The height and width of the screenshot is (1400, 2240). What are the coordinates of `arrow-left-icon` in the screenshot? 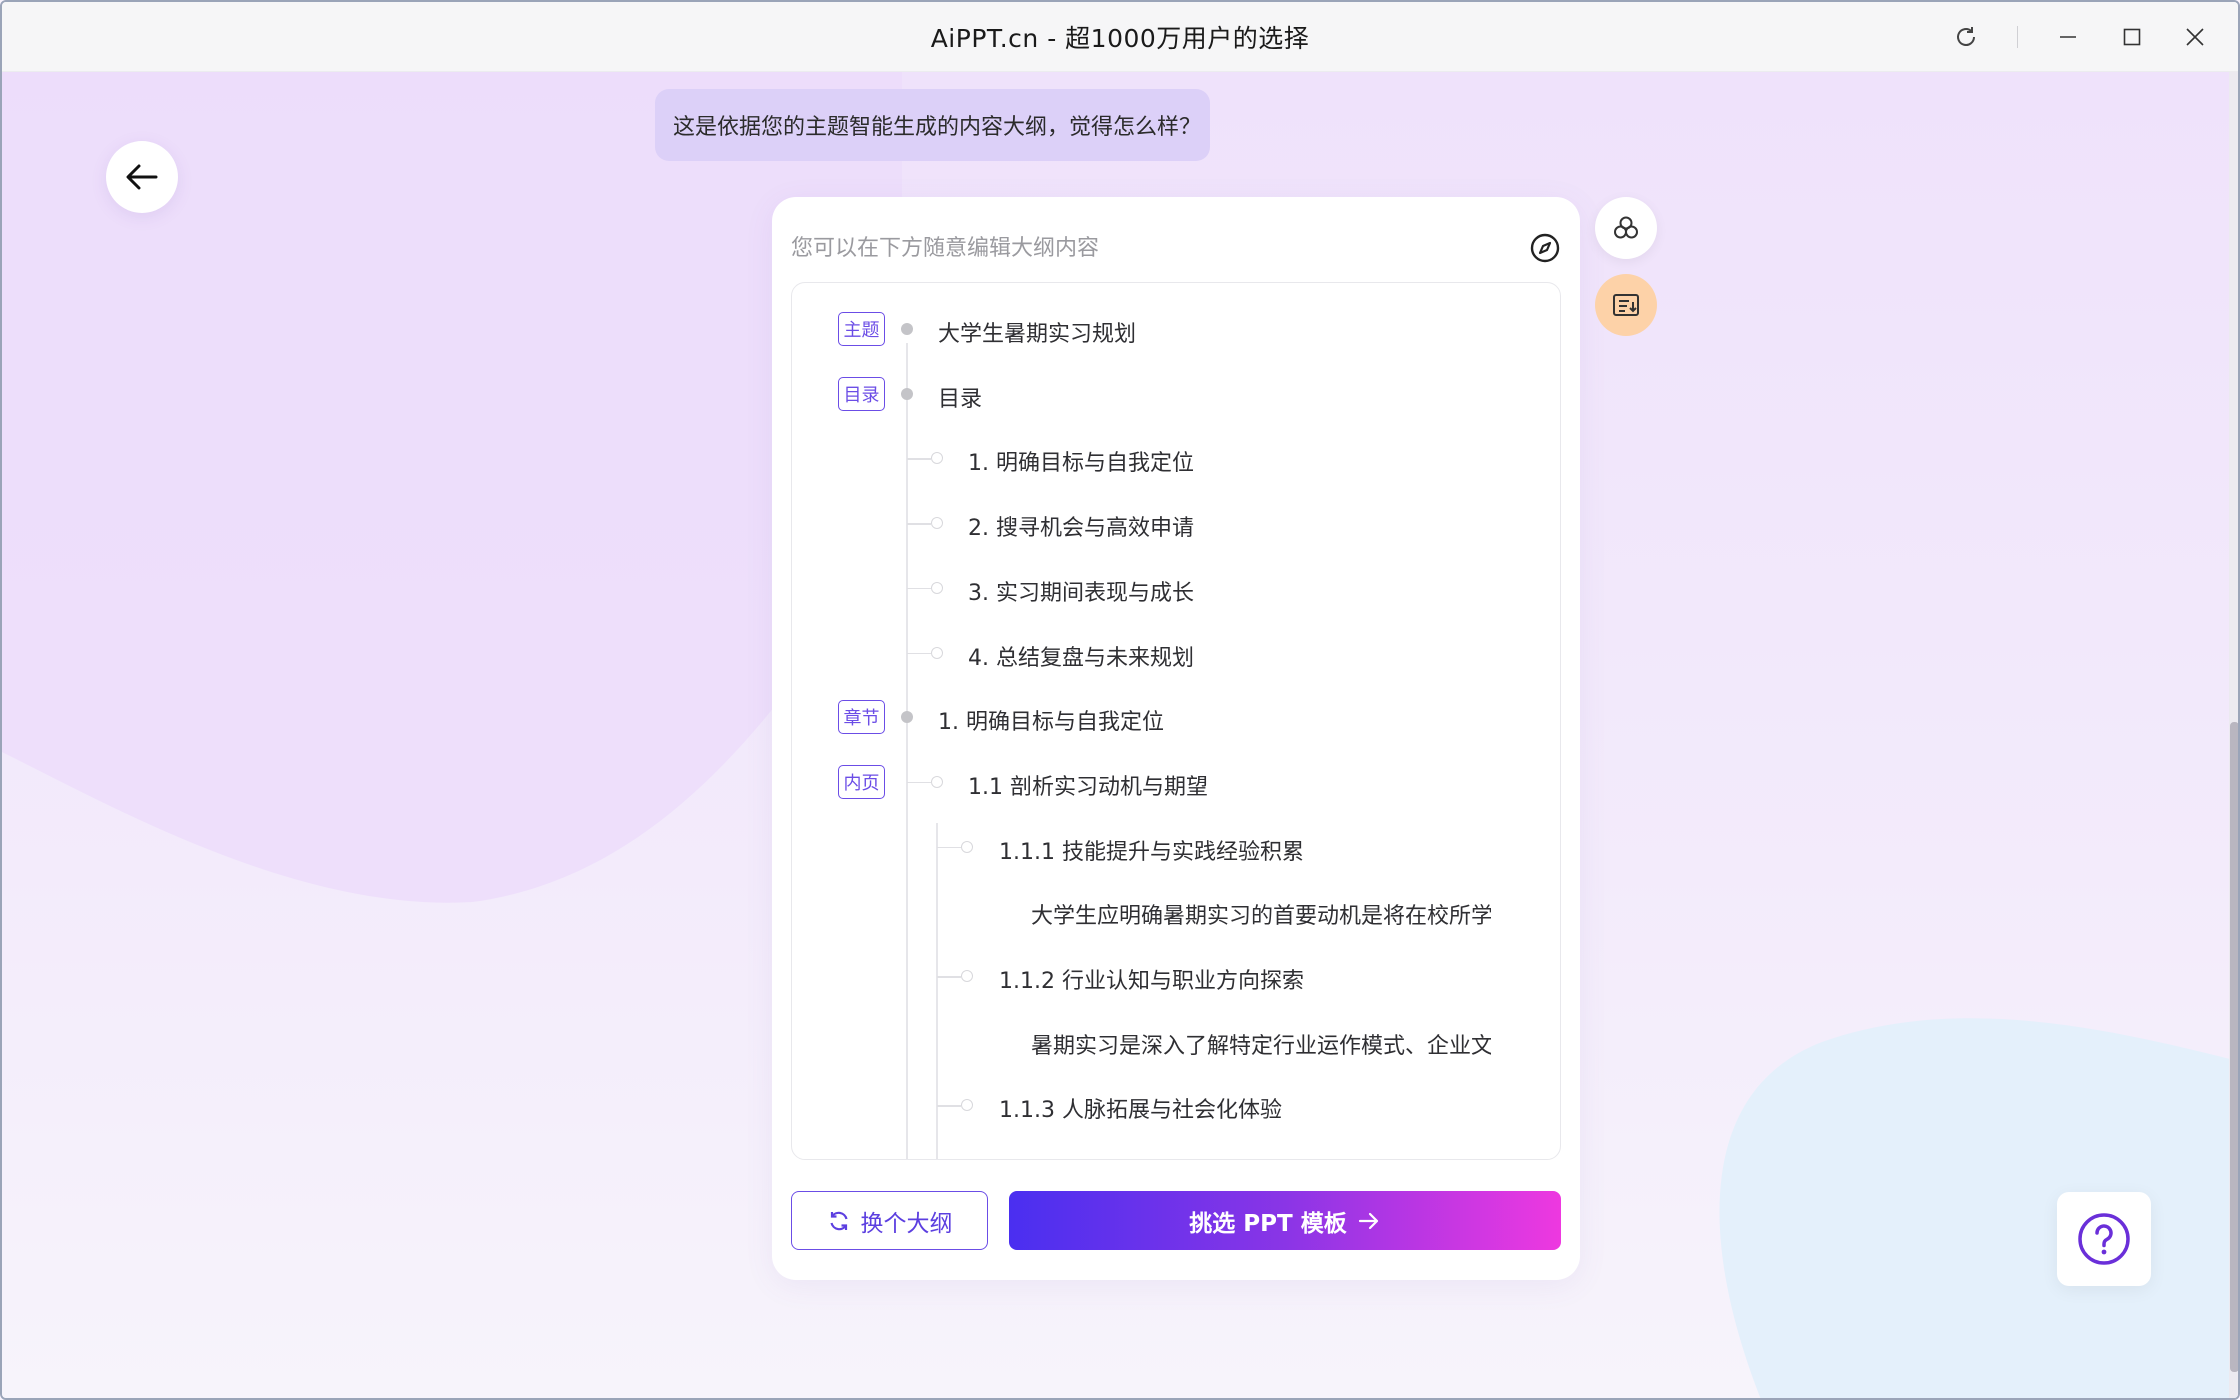 It's located at (142, 177).